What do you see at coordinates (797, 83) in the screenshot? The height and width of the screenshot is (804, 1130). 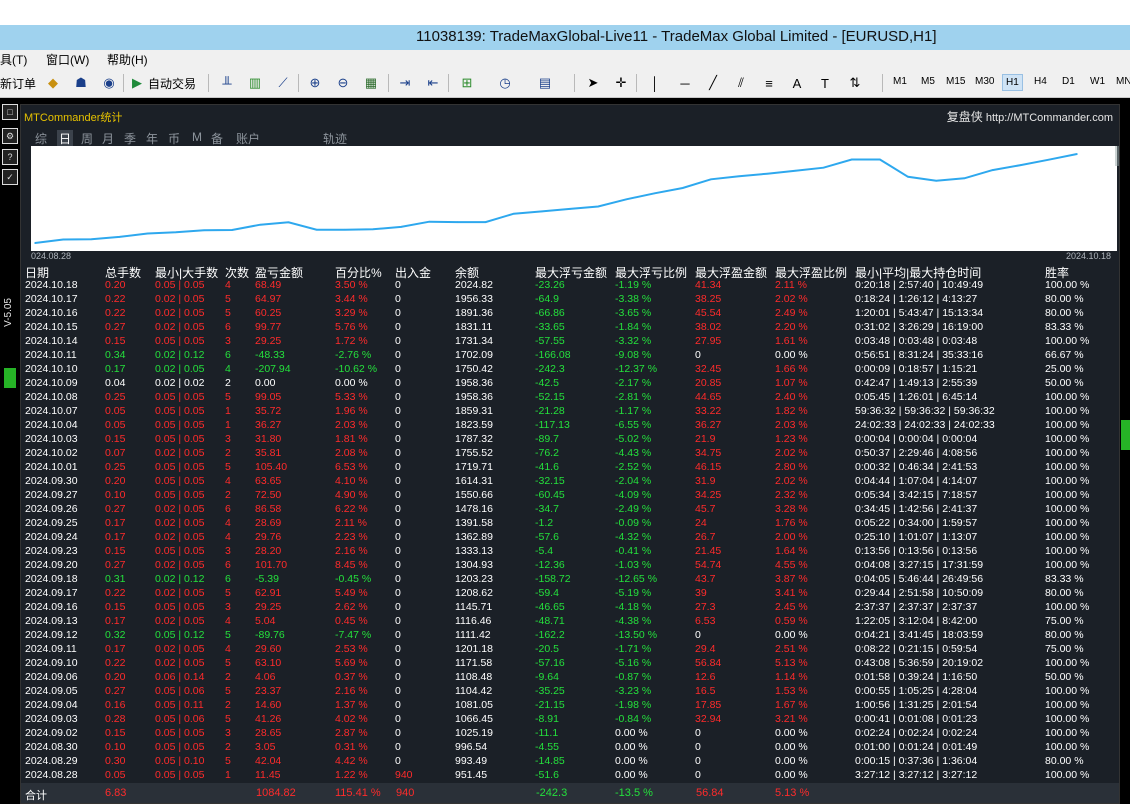 I see `text-tool-icon: A` at bounding box center [797, 83].